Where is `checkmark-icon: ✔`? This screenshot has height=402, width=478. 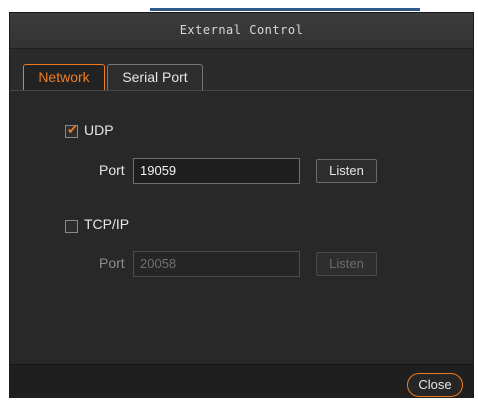
checkmark-icon: ✔ is located at coordinates (72, 130).